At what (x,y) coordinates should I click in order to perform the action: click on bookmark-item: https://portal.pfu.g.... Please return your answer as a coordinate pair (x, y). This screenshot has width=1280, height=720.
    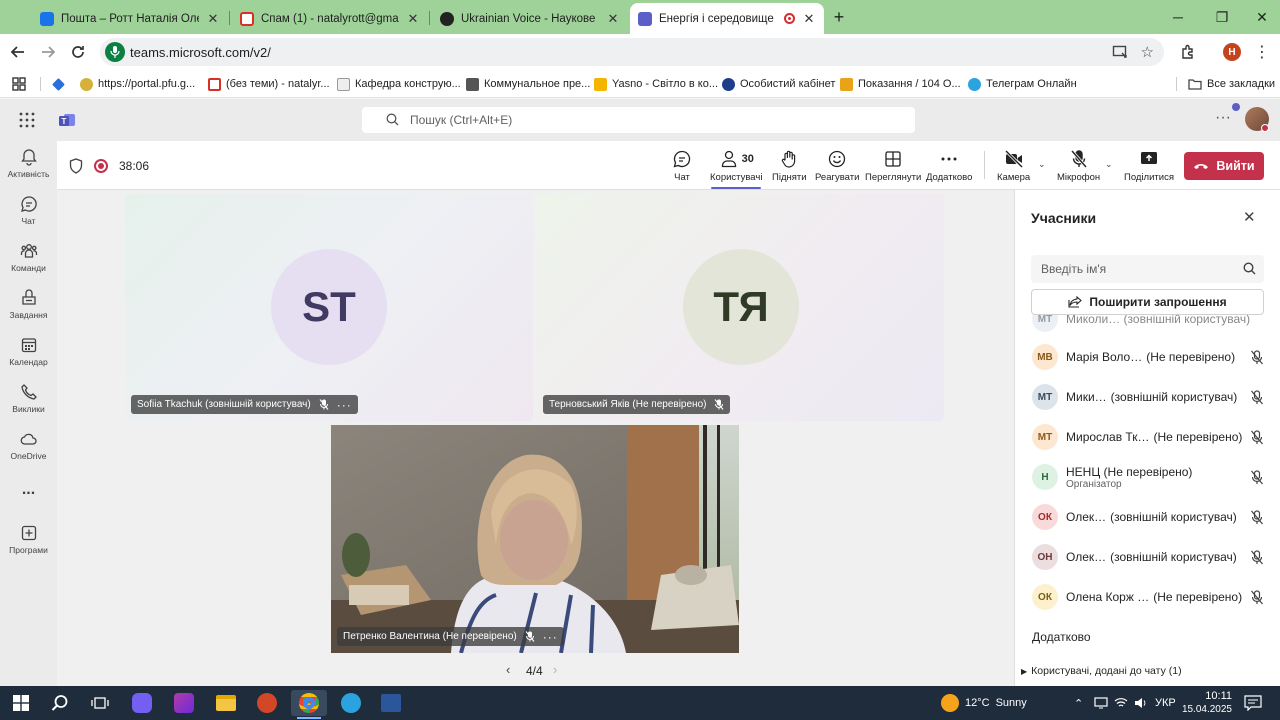
    Looking at the image, I should click on (137, 84).